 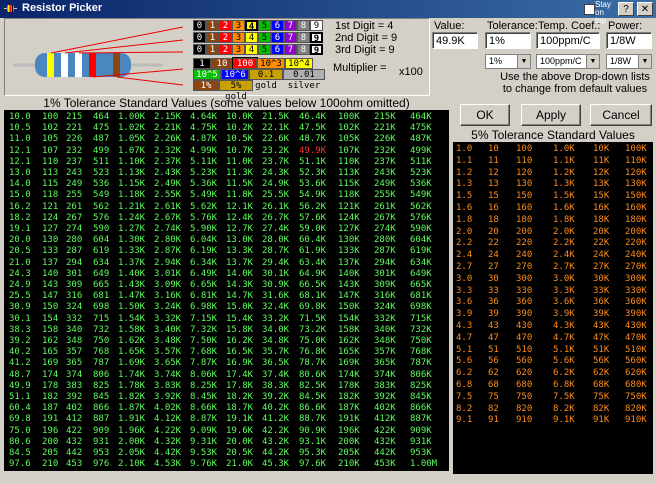 What do you see at coordinates (239, 386) in the screenshot?
I see `value-cell: 17.8K` at bounding box center [239, 386].